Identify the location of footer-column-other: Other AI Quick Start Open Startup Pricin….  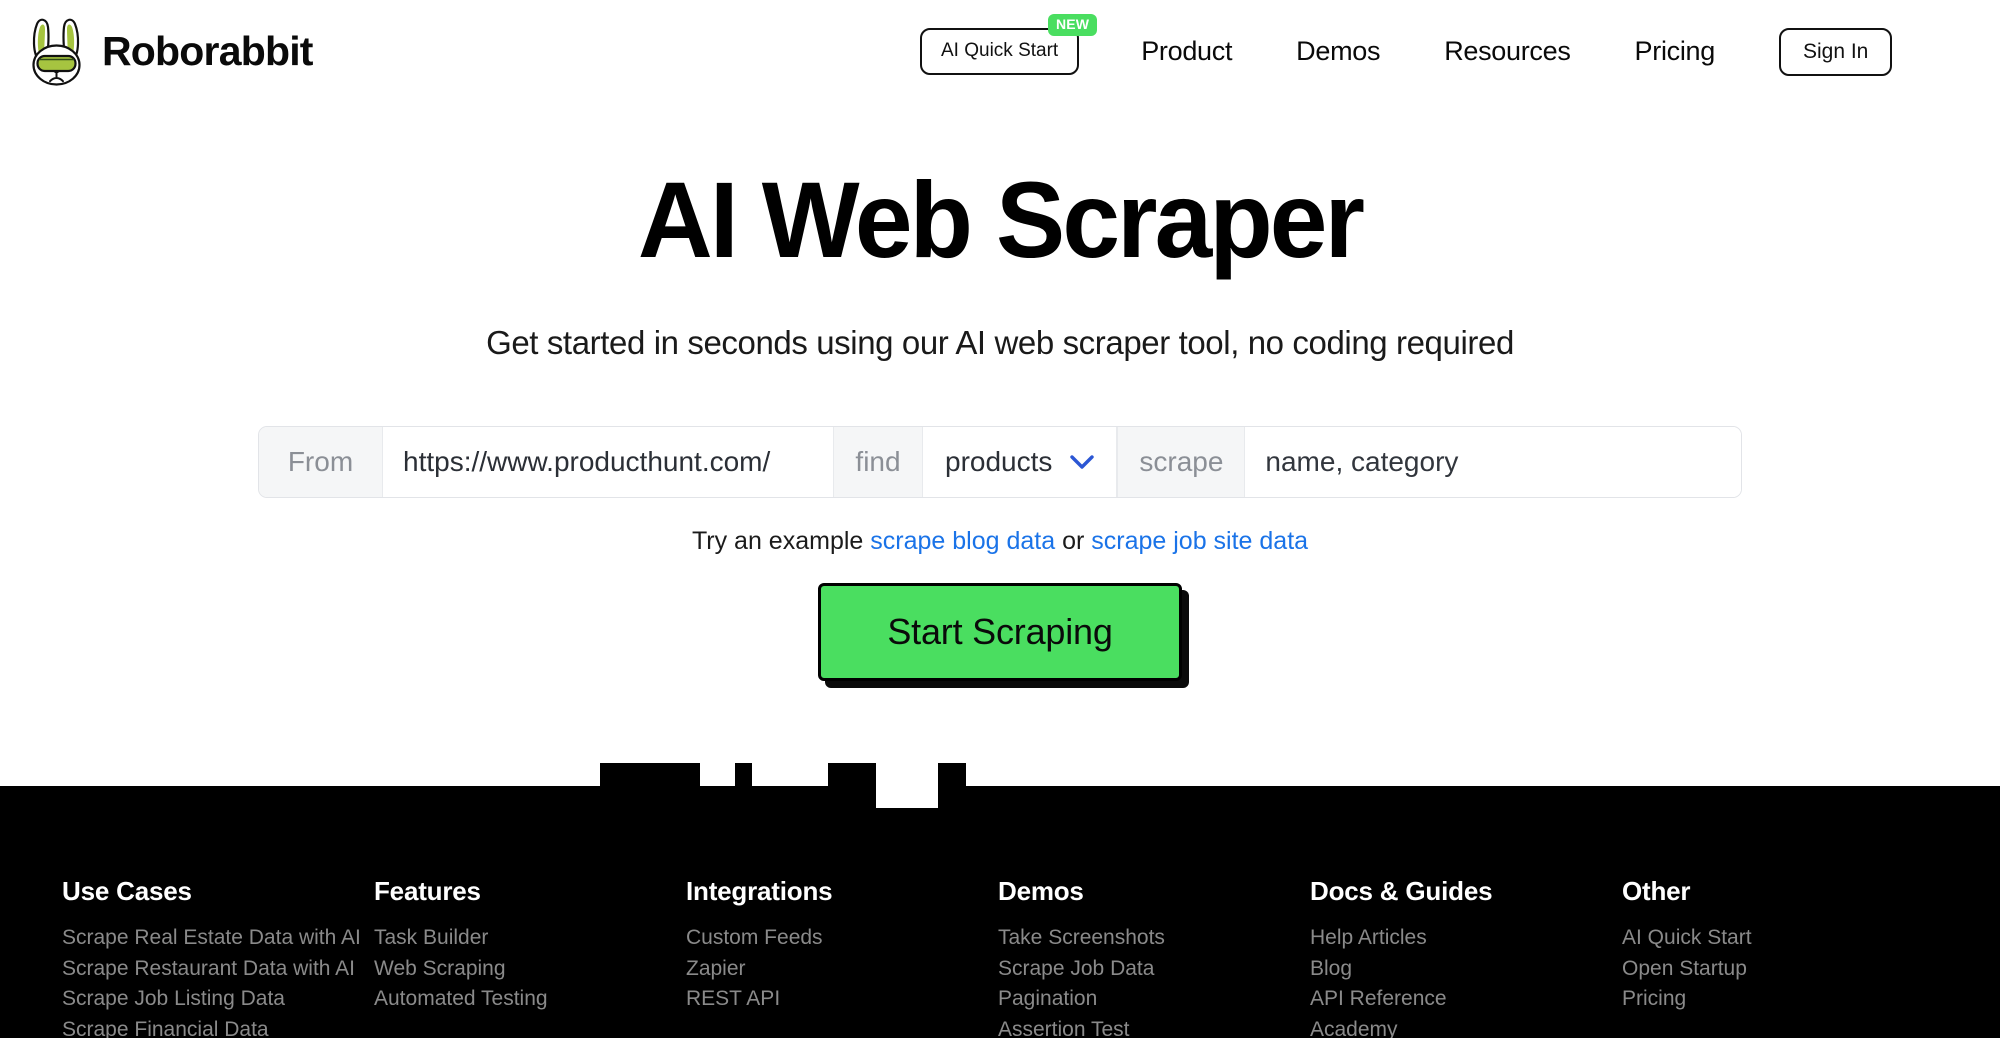
(1778, 957).